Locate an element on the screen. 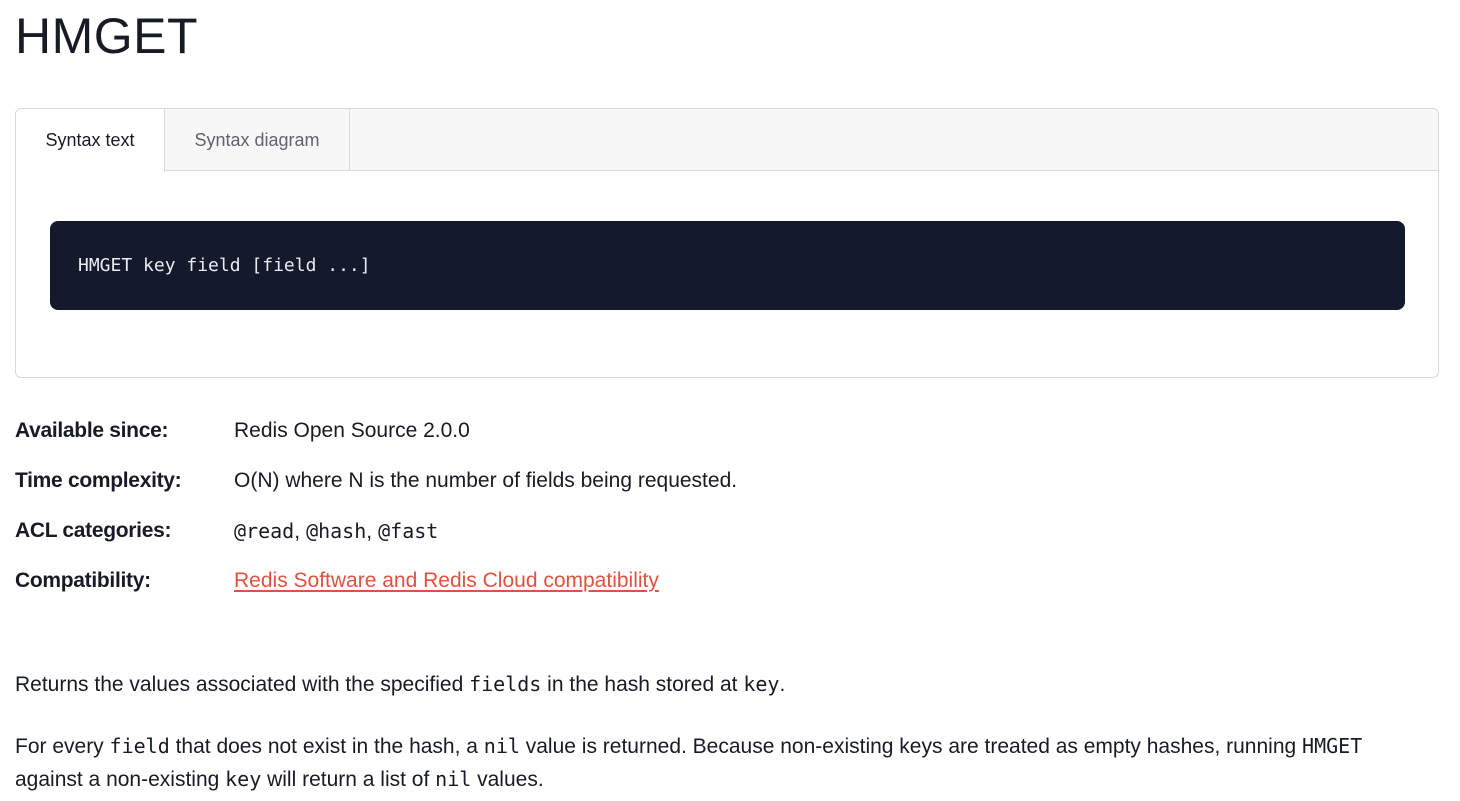 This screenshot has height=801, width=1460. desc-text: will return a list of is located at coordinates (348, 779).